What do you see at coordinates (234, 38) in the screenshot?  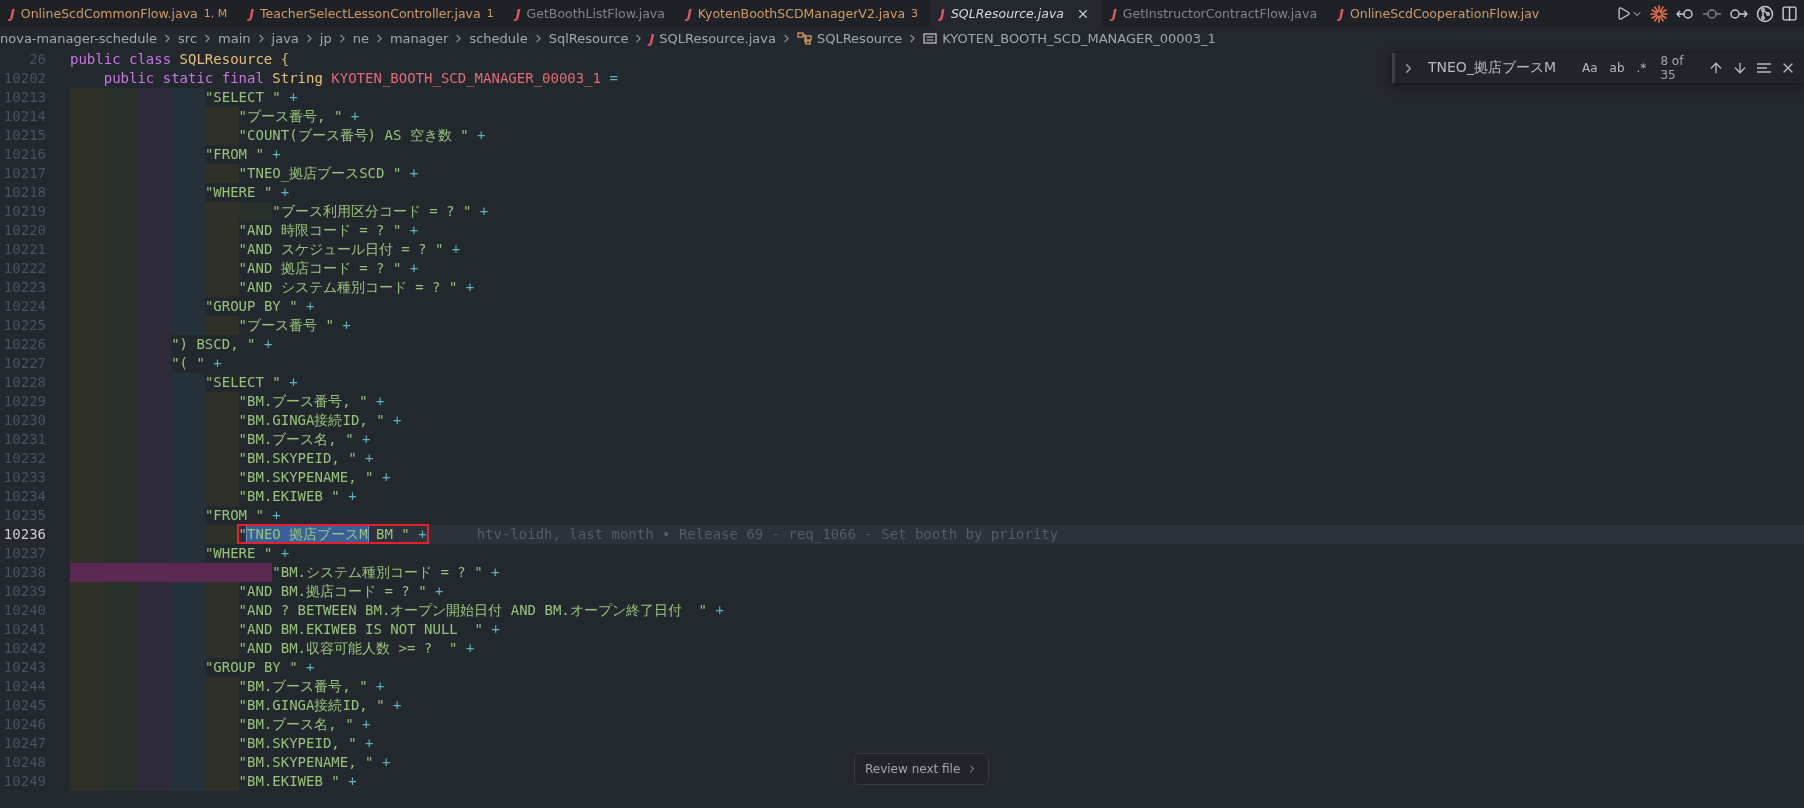 I see `breadcrumb-item: main` at bounding box center [234, 38].